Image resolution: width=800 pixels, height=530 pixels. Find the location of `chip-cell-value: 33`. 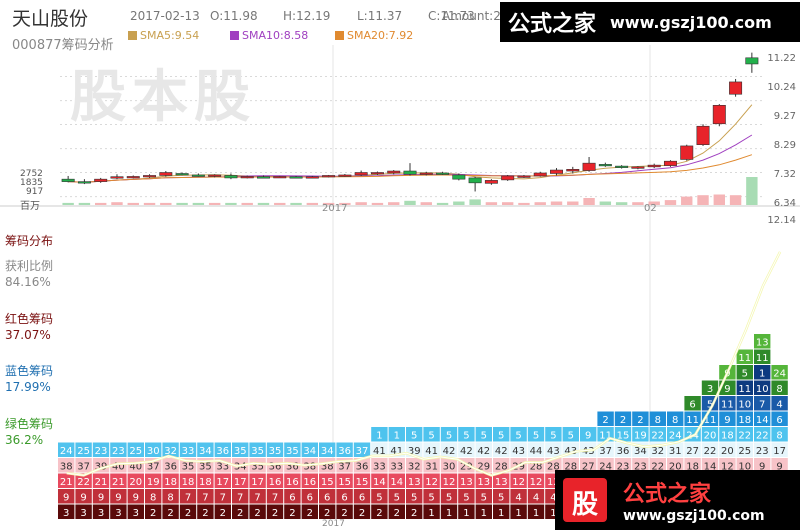

chip-cell-value: 33 is located at coordinates (188, 451).